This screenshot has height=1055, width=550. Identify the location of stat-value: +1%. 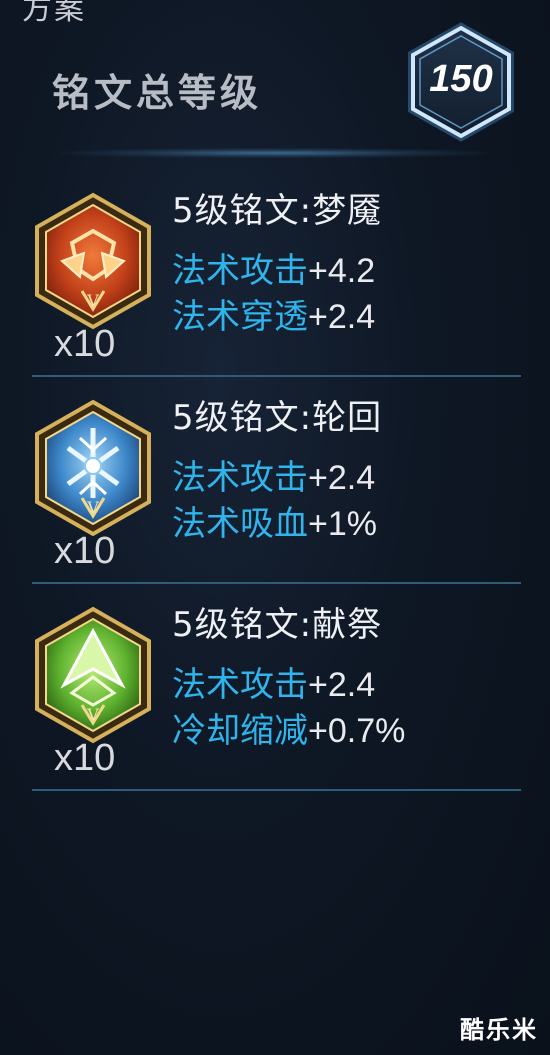
(342, 524).